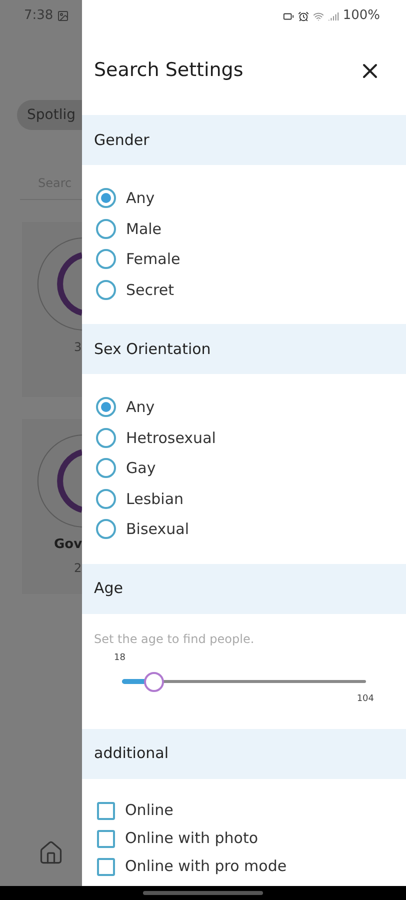 Image resolution: width=406 pixels, height=900 pixels. Describe the element at coordinates (63, 16) in the screenshot. I see `gallery-icon` at that location.